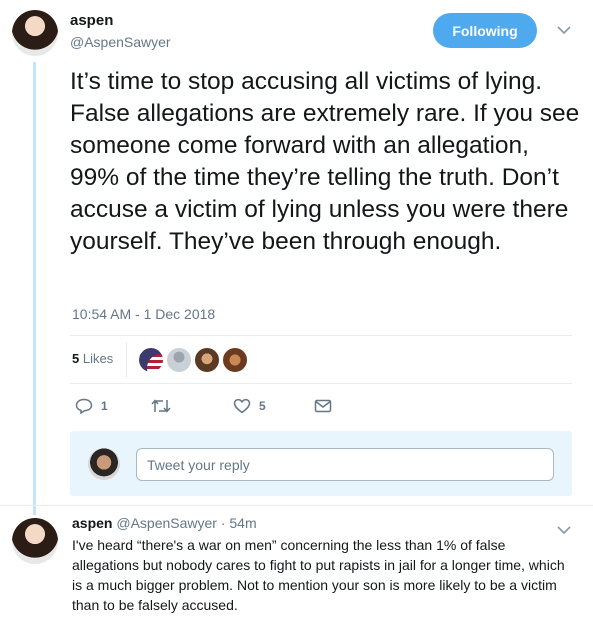 This screenshot has width=593, height=619. What do you see at coordinates (76, 358) in the screenshot?
I see `likes-count: 5` at bounding box center [76, 358].